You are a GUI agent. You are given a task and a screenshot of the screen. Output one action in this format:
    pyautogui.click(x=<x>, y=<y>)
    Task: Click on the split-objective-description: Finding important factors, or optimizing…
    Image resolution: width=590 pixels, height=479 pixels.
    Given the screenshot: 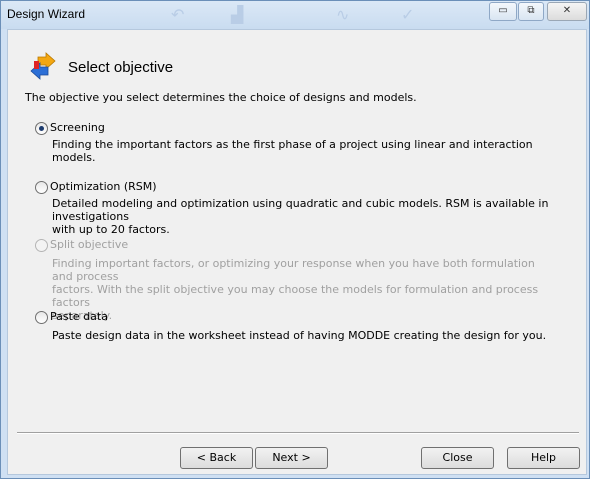 What is the action you would take?
    pyautogui.click(x=302, y=289)
    